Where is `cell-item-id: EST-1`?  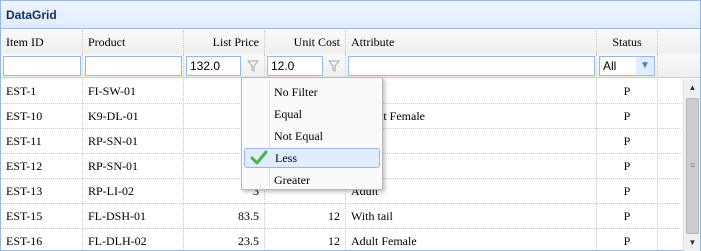 cell-item-id: EST-1 is located at coordinates (42, 91).